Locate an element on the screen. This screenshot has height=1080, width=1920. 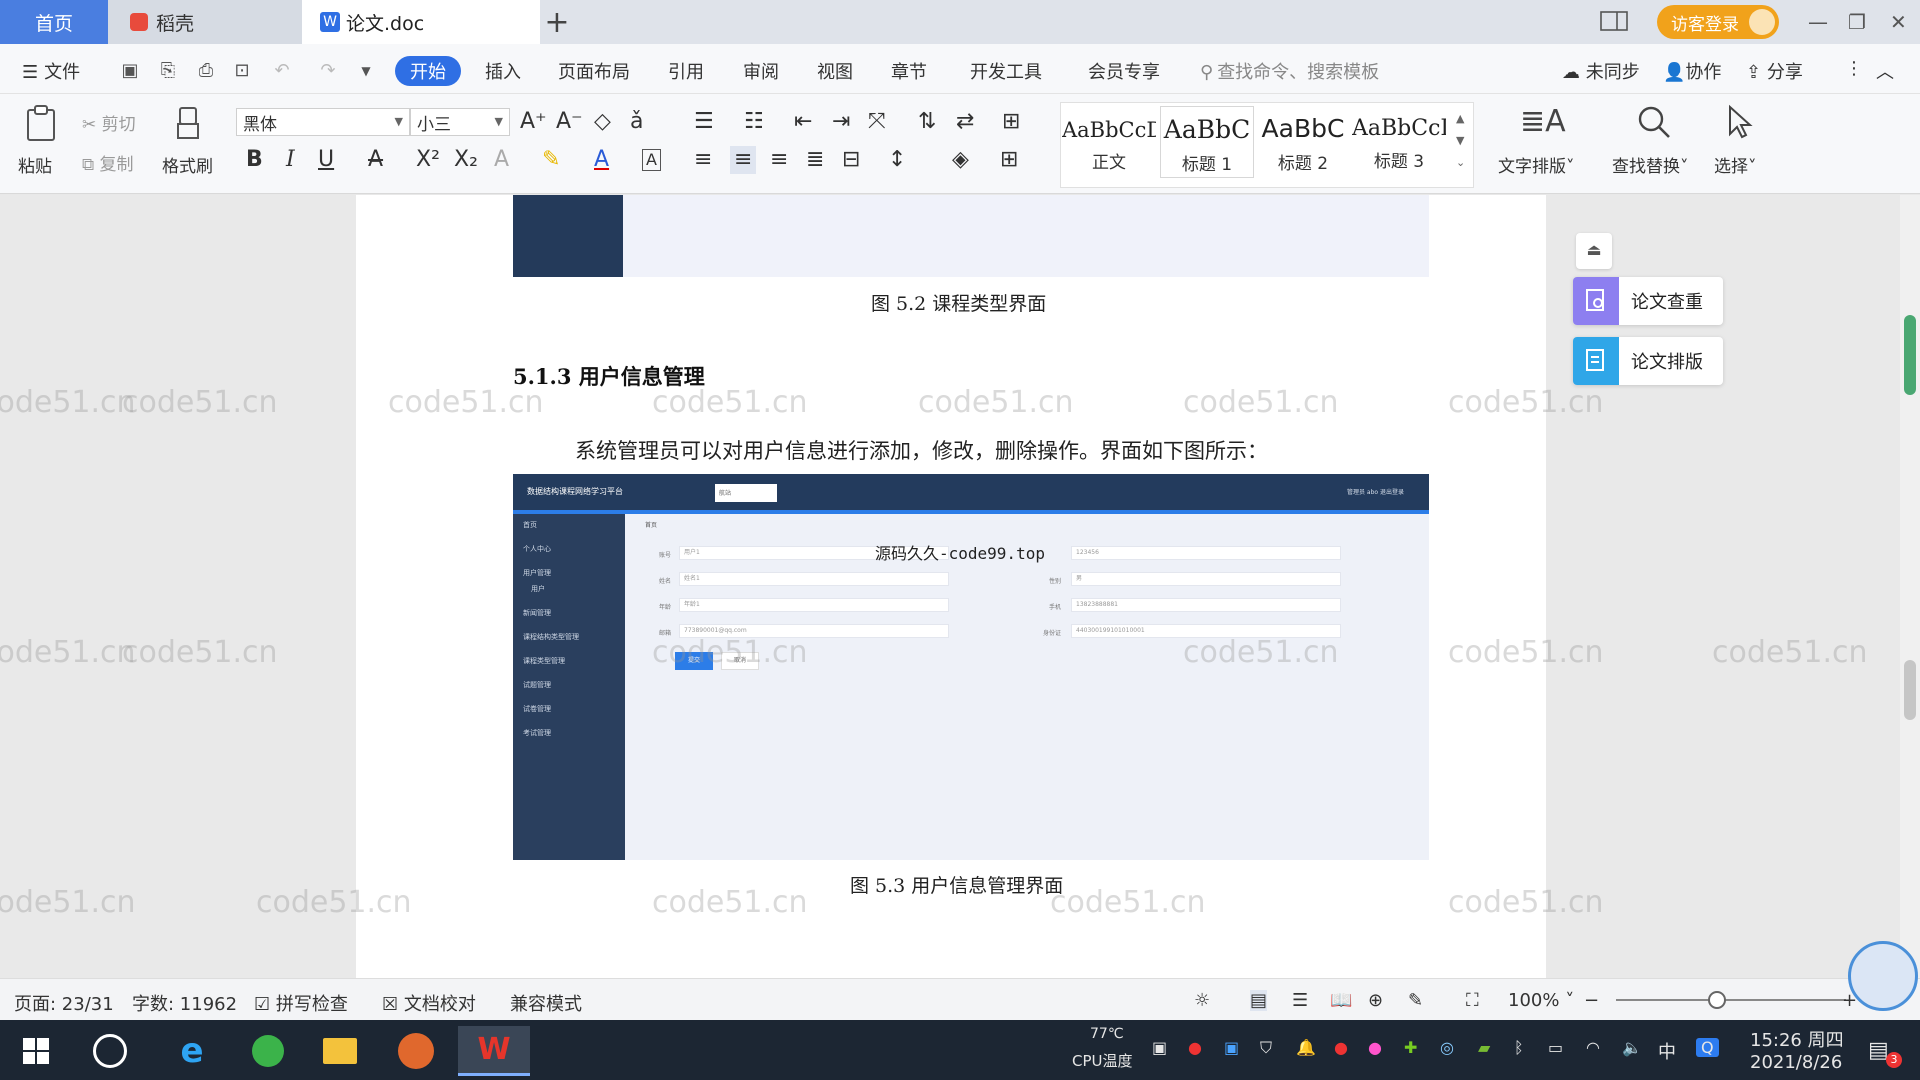
select-button: 选择˅ is located at coordinates (1735, 164).